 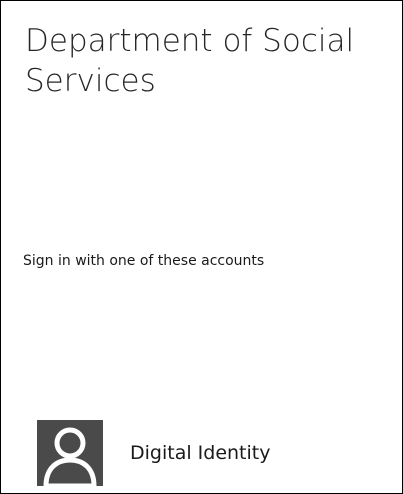 I want to click on account-option-digital-identity: Digital Identity, so click(x=212, y=453).